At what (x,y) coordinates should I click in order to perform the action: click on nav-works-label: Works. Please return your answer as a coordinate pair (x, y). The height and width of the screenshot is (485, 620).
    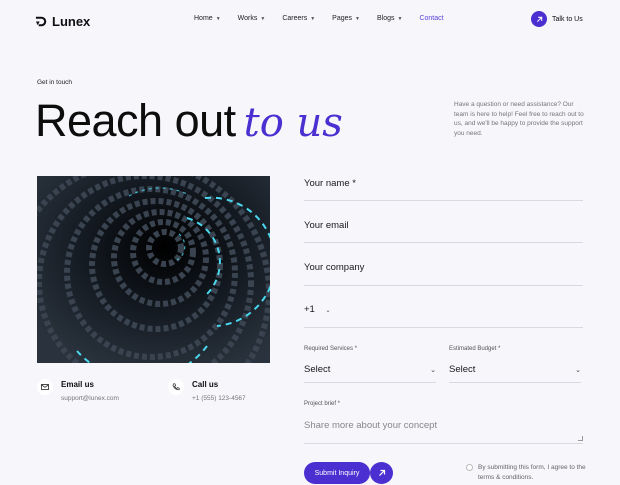
    Looking at the image, I should click on (247, 18).